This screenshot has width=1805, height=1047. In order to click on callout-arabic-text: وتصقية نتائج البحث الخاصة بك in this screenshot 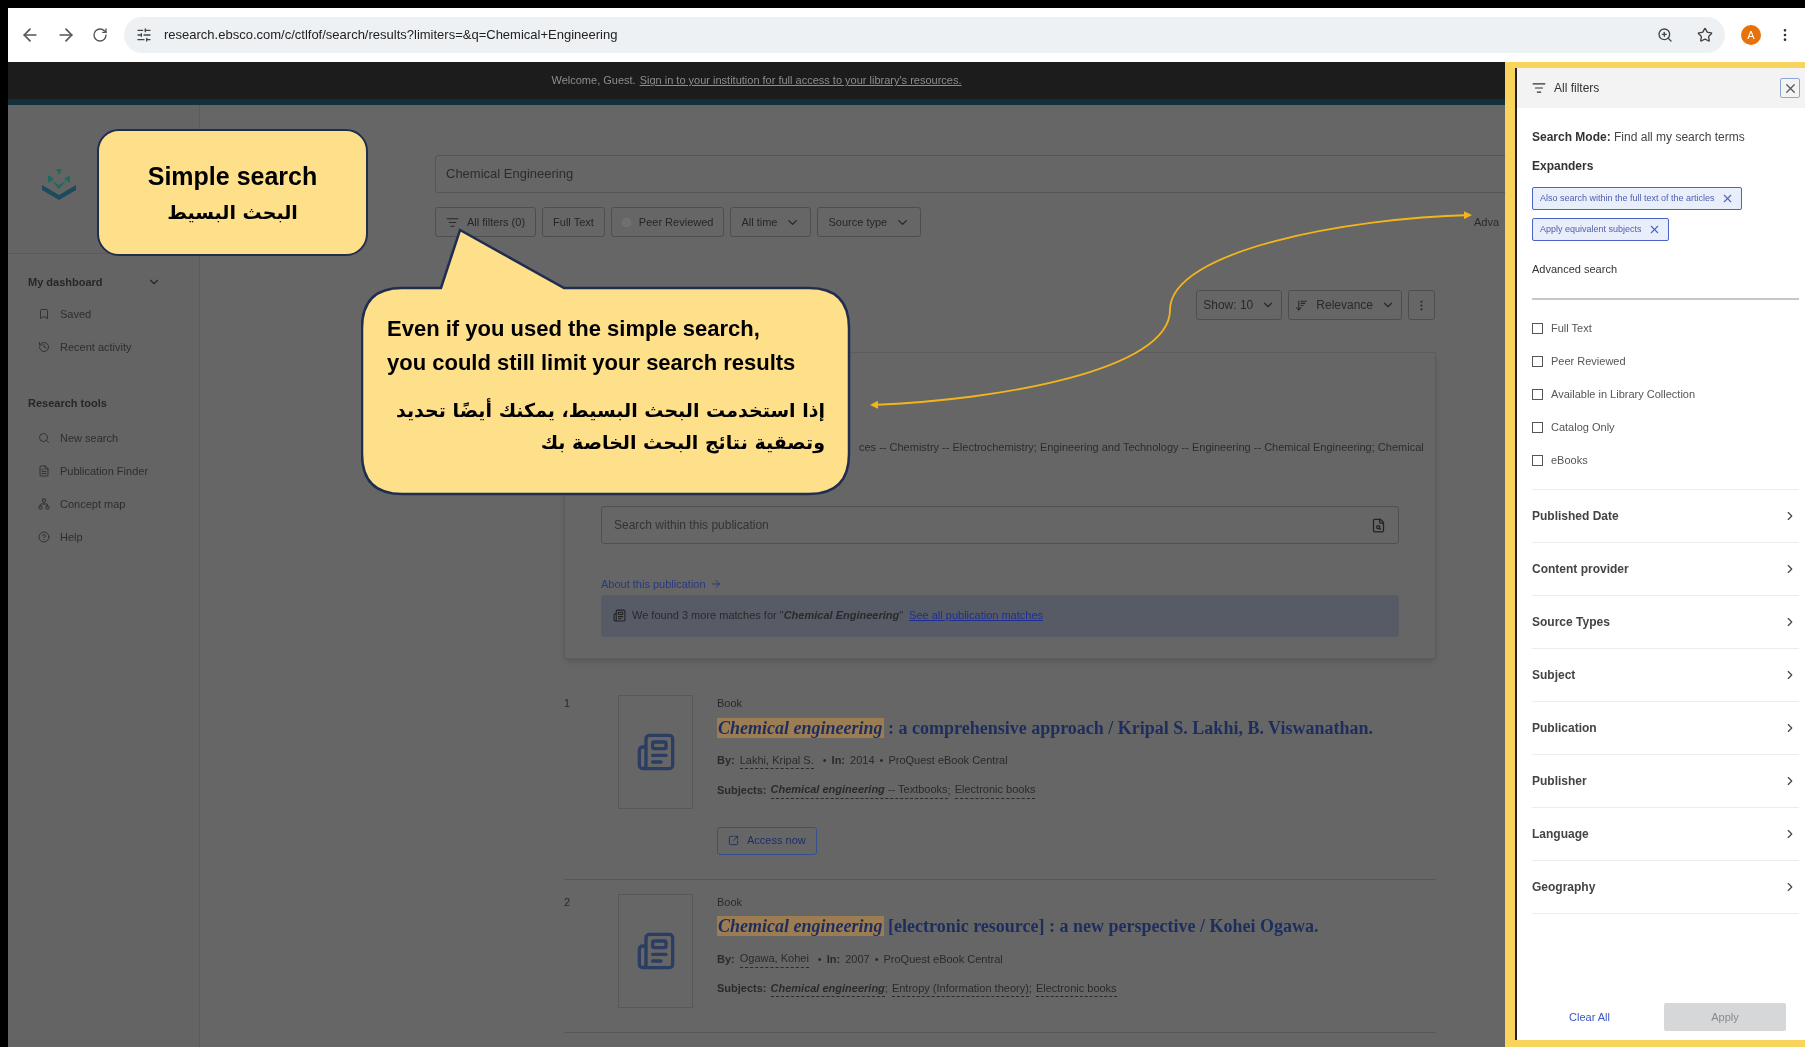, I will do `click(682, 443)`.